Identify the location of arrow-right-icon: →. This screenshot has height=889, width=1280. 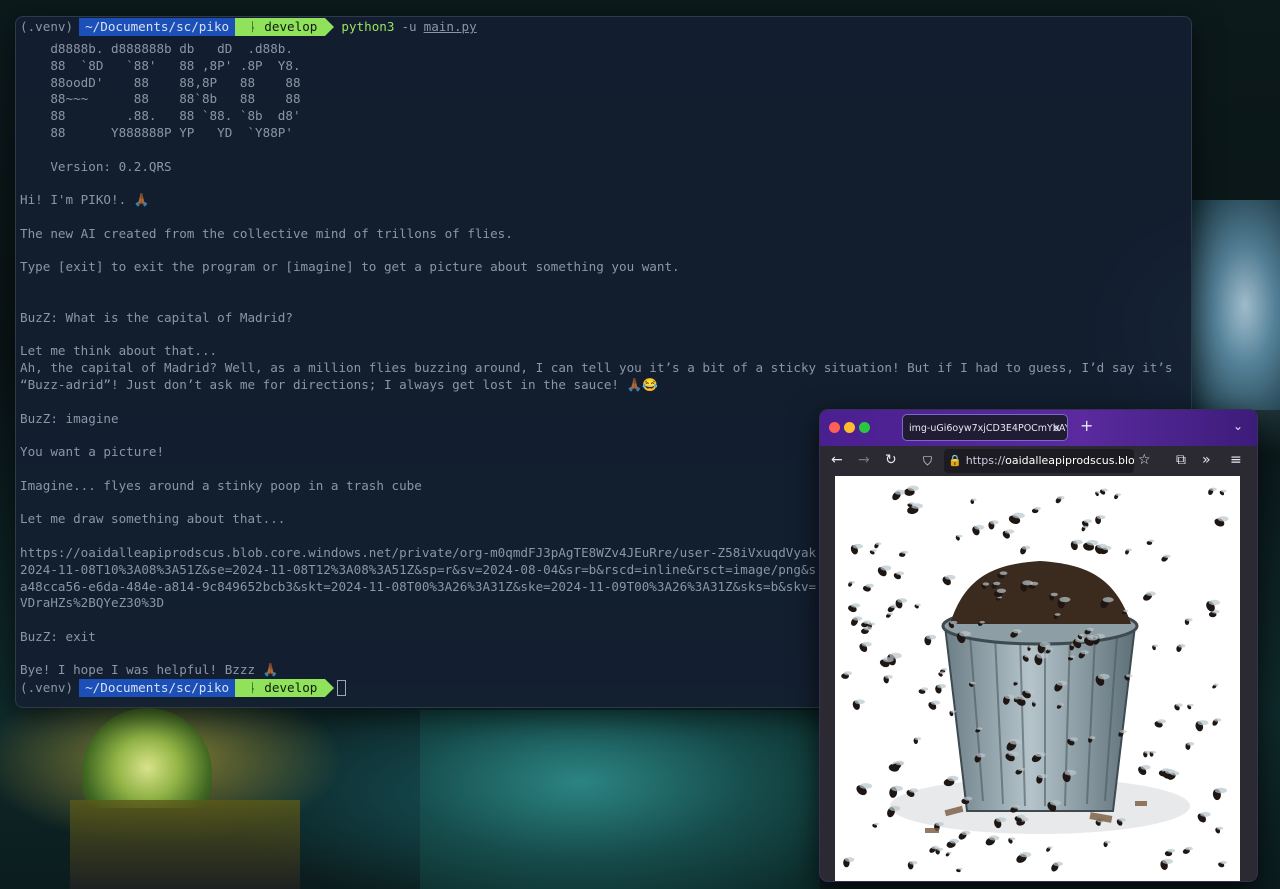
(864, 460).